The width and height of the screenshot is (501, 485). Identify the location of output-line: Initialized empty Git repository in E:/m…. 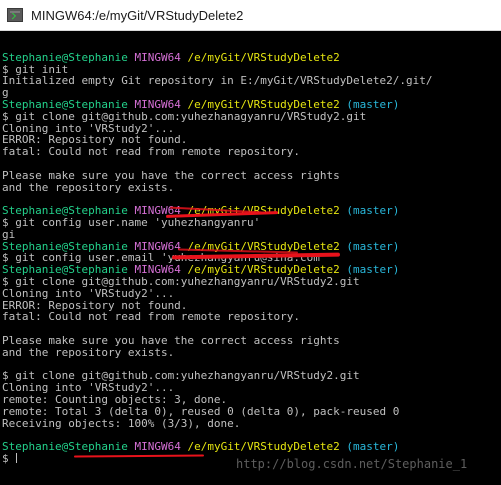
(250, 81).